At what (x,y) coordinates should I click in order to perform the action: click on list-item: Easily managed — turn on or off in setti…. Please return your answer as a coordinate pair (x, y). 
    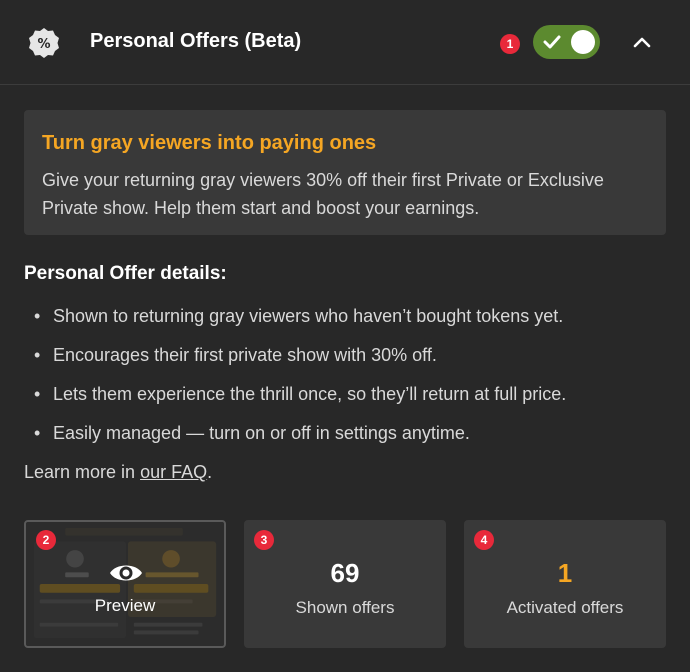
    Looking at the image, I should click on (295, 439).